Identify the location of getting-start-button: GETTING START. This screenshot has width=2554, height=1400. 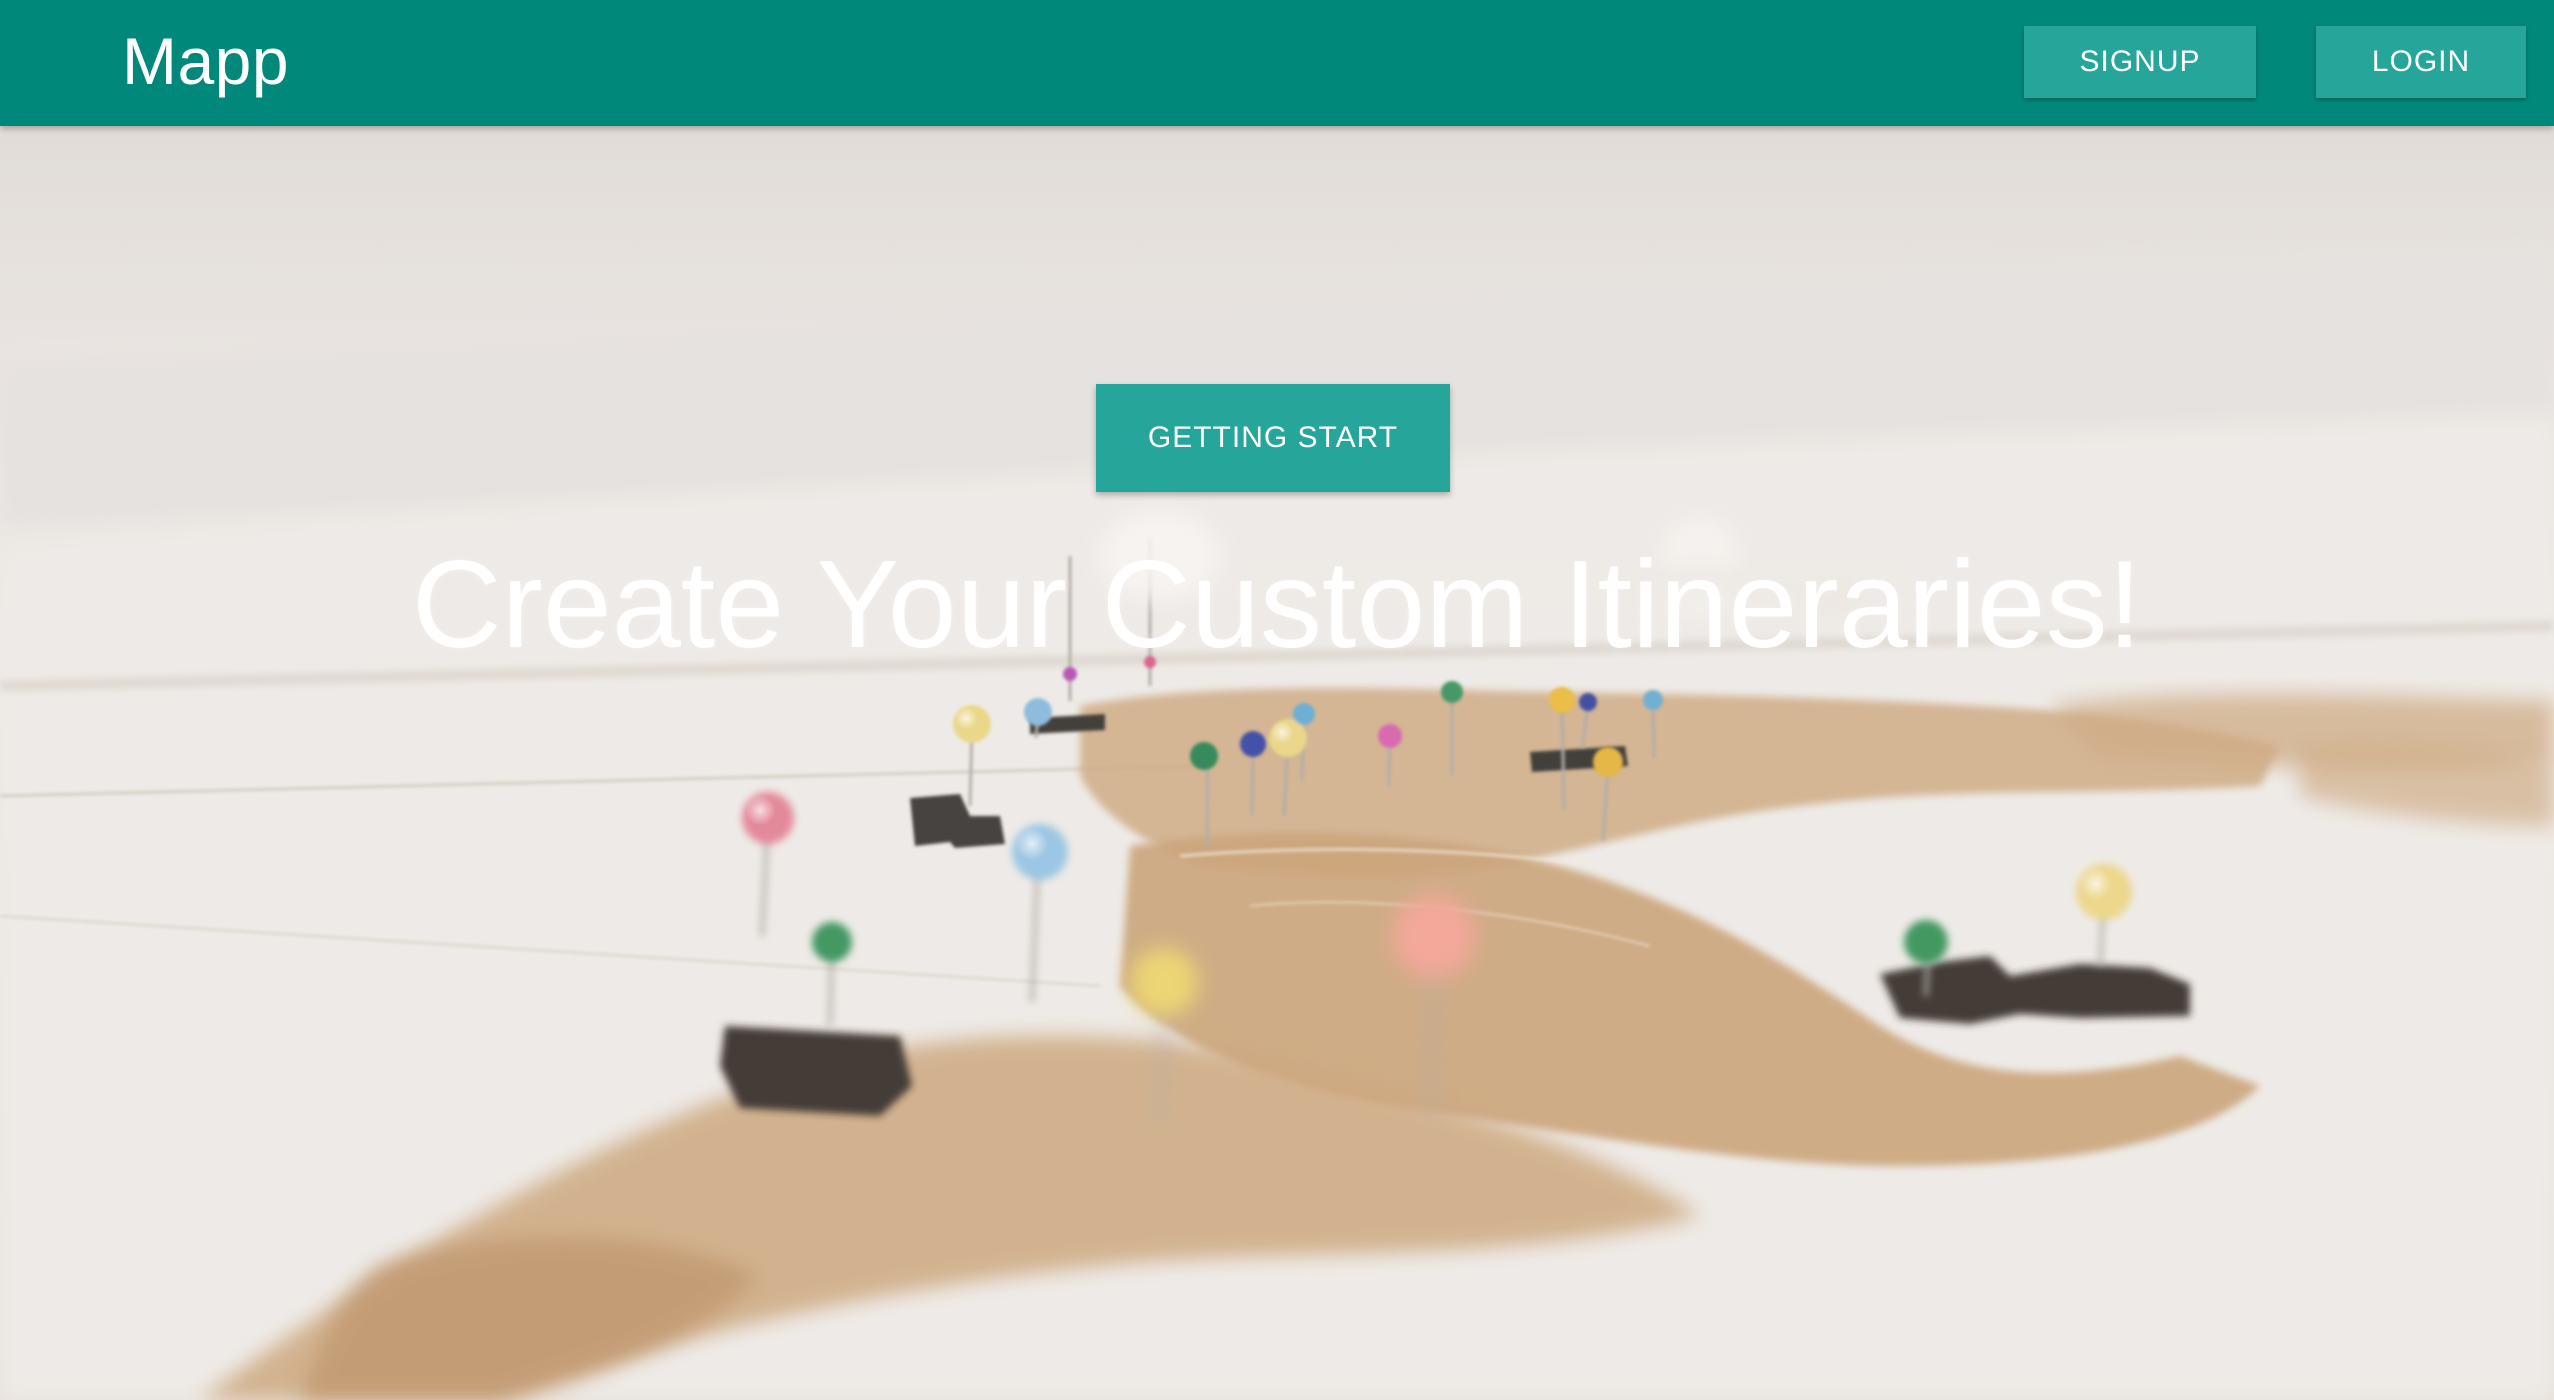
(1273, 438).